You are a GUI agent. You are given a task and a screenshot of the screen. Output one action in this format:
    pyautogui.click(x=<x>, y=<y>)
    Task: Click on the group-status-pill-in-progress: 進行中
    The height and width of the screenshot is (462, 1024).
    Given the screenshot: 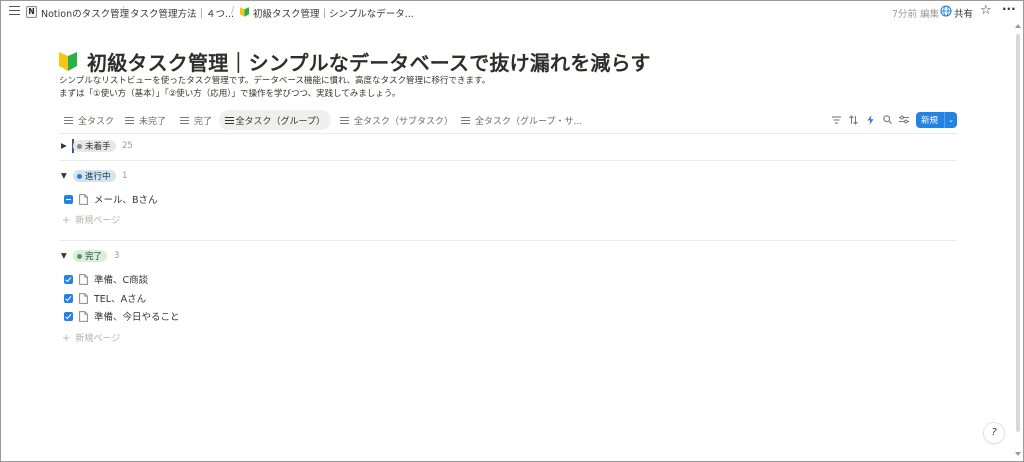 What is the action you would take?
    pyautogui.click(x=94, y=176)
    